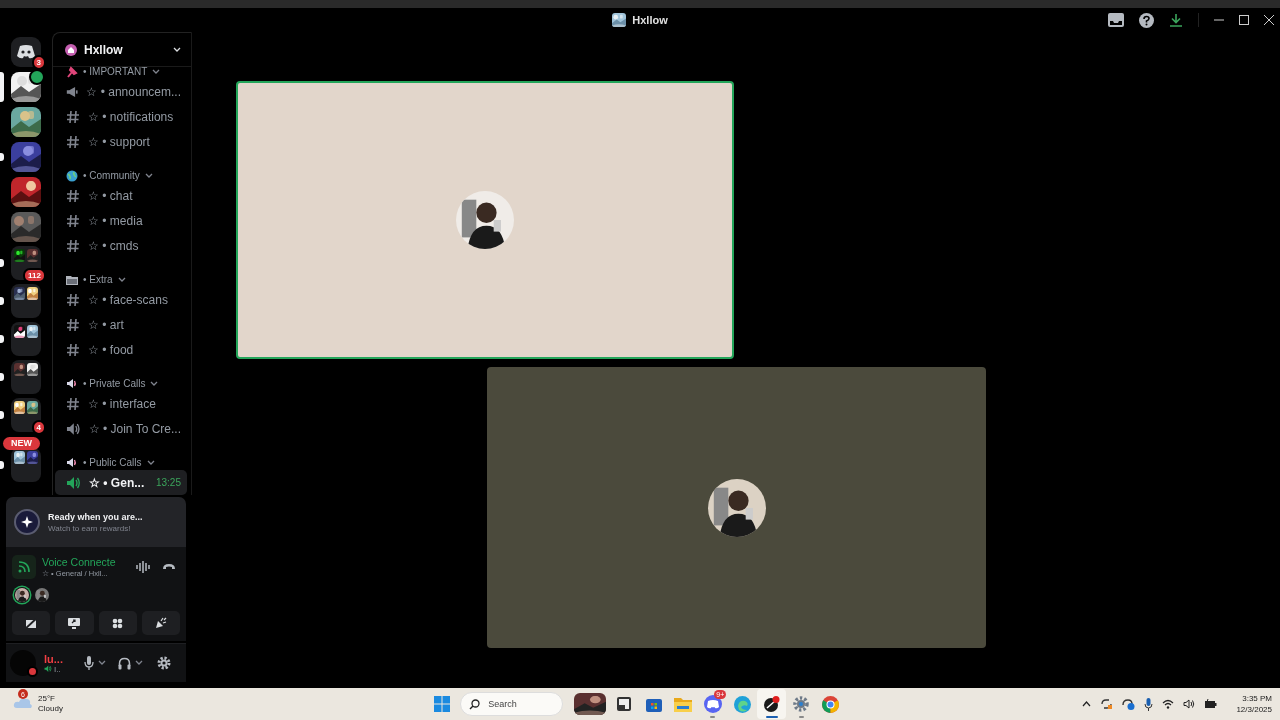 The image size is (1280, 720). Describe the element at coordinates (90, 528) in the screenshot. I see `rewards-subtitle: Watch to earn rewards!` at that location.